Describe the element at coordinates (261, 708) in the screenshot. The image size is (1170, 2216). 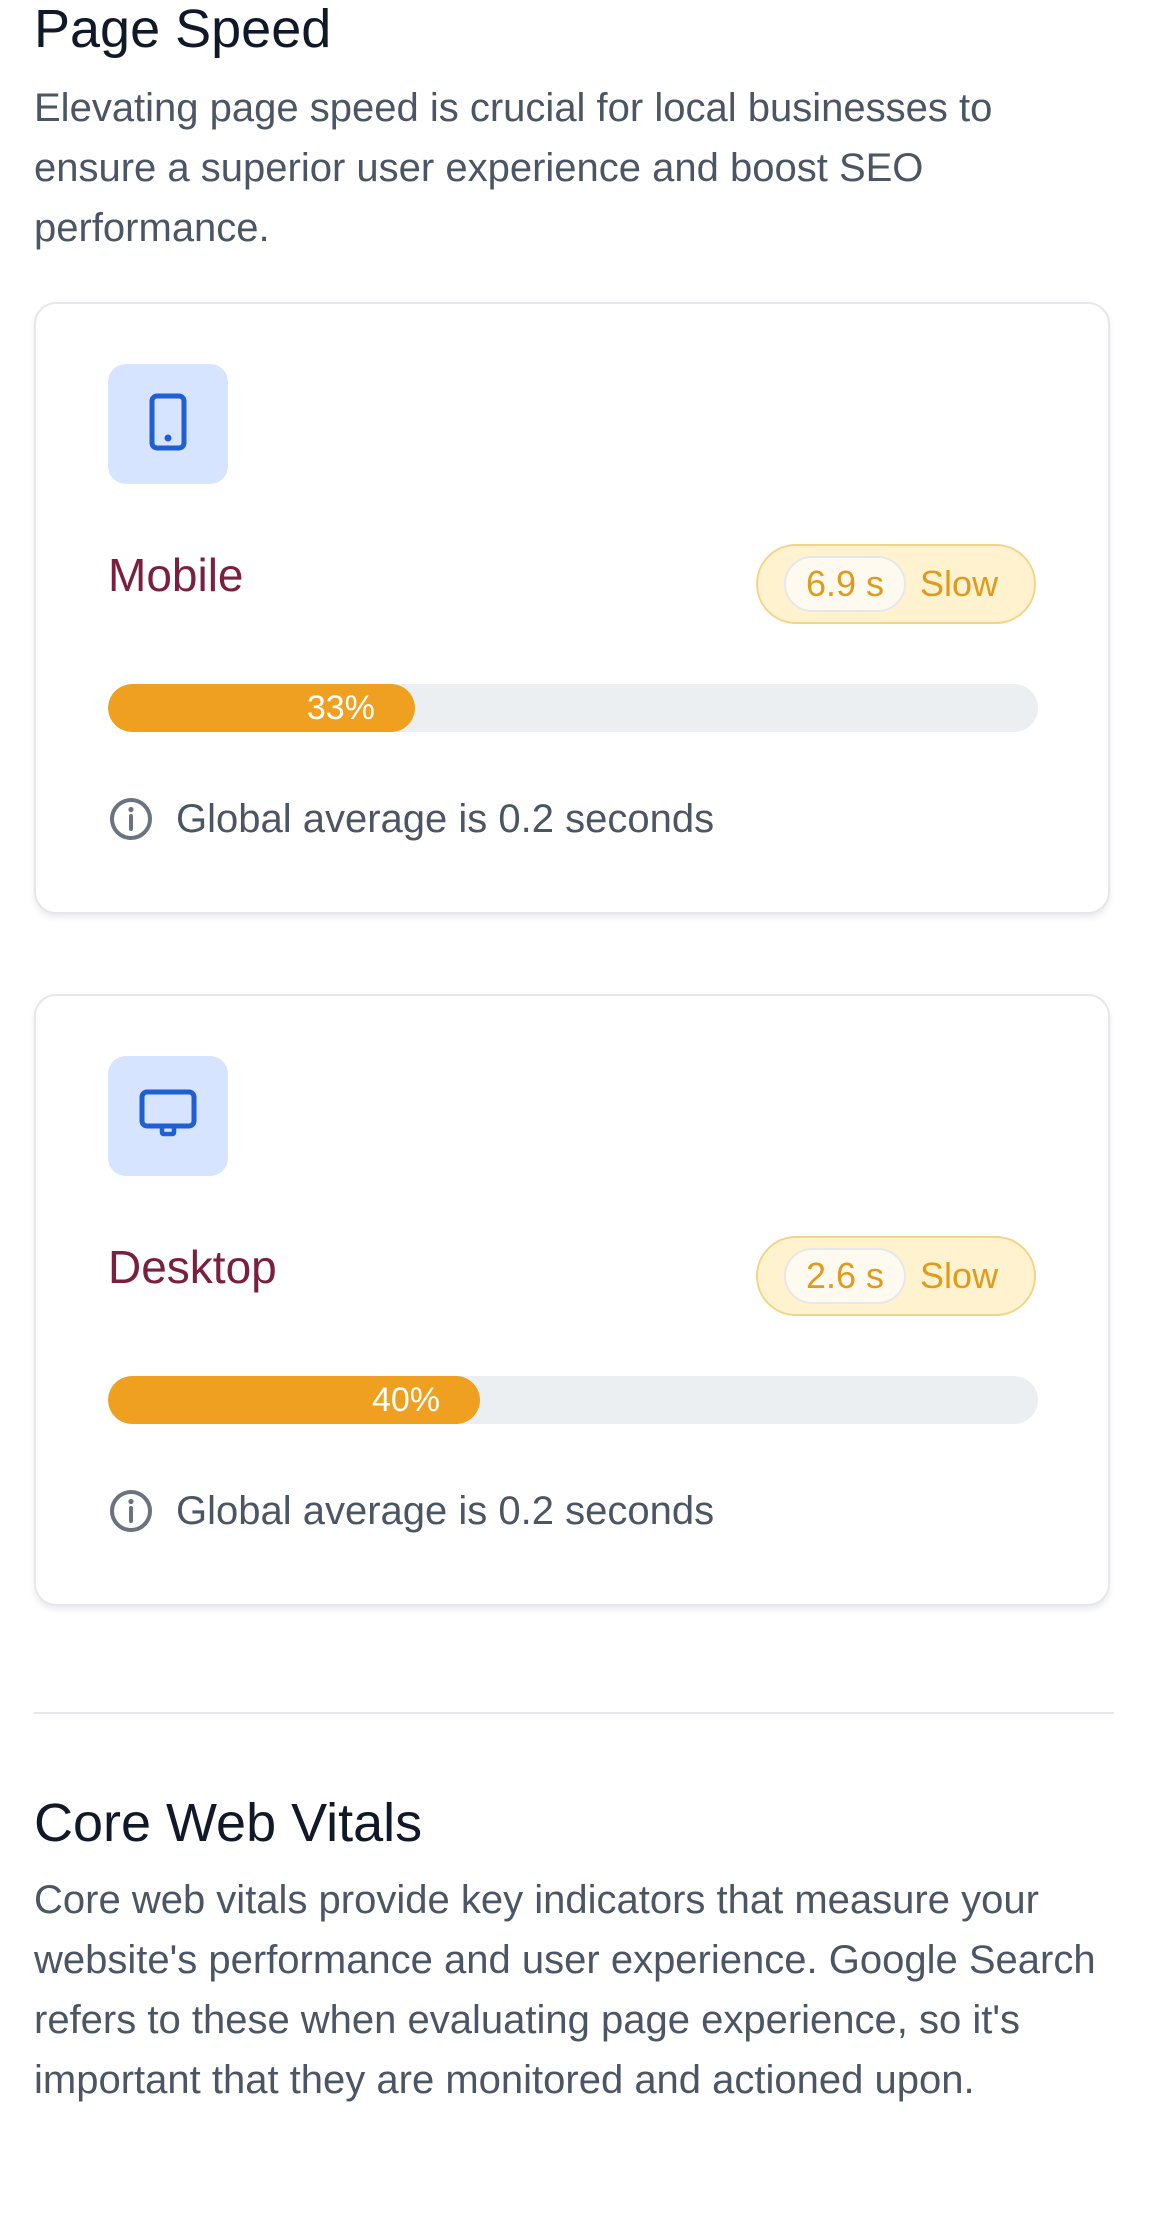
I see `mobile-progress-fill: 33%` at that location.